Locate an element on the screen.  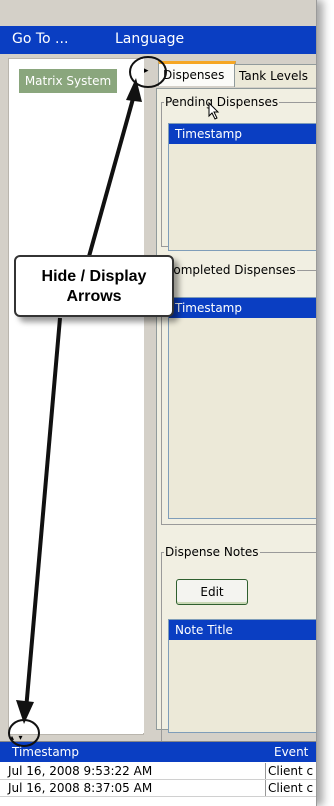
menu-bar: Go To ... Language is located at coordinates (158, 40).